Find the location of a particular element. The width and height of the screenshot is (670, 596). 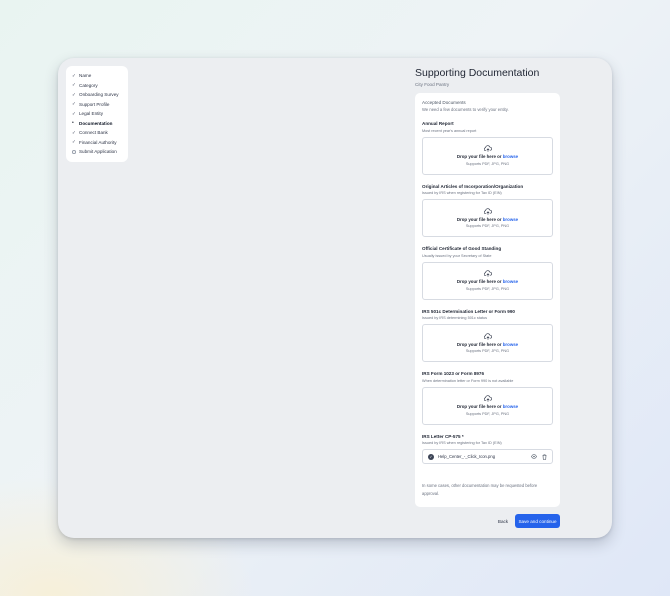

step-label: Documentation is located at coordinates (96, 123).